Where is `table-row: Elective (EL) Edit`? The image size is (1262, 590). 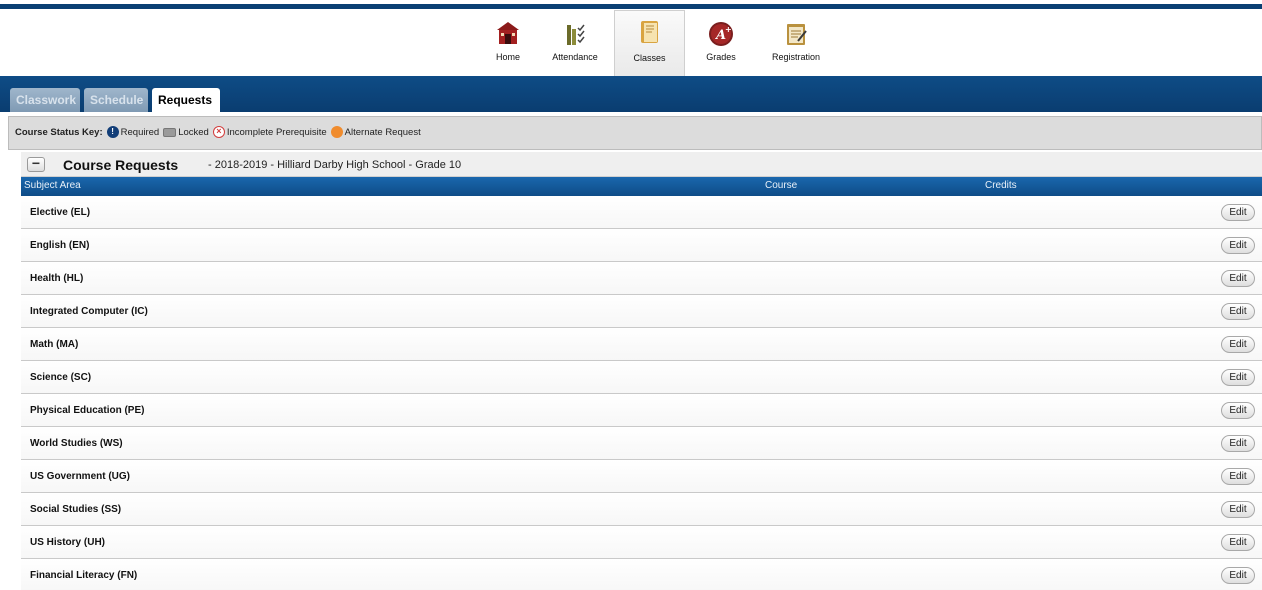
table-row: Elective (EL) Edit is located at coordinates (641, 212).